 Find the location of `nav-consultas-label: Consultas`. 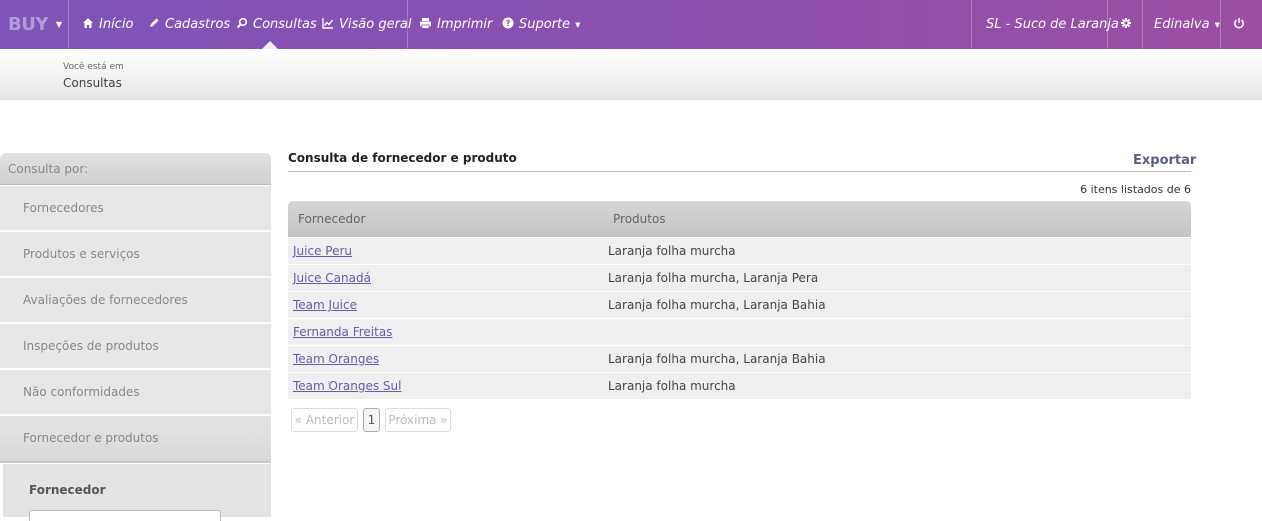

nav-consultas-label: Consultas is located at coordinates (285, 24).